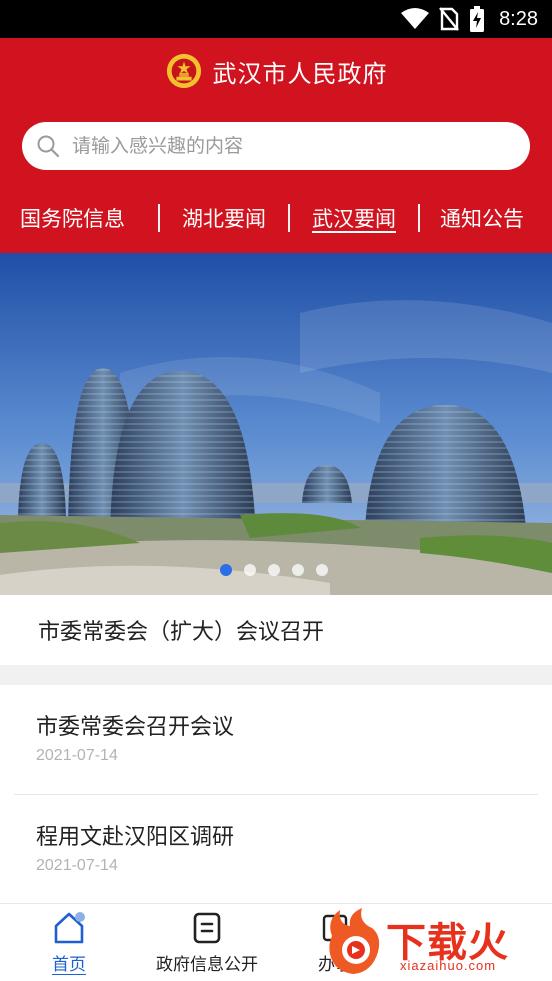 This screenshot has height=981, width=552. I want to click on tab-hubei-news: 湖北要闻, so click(224, 218).